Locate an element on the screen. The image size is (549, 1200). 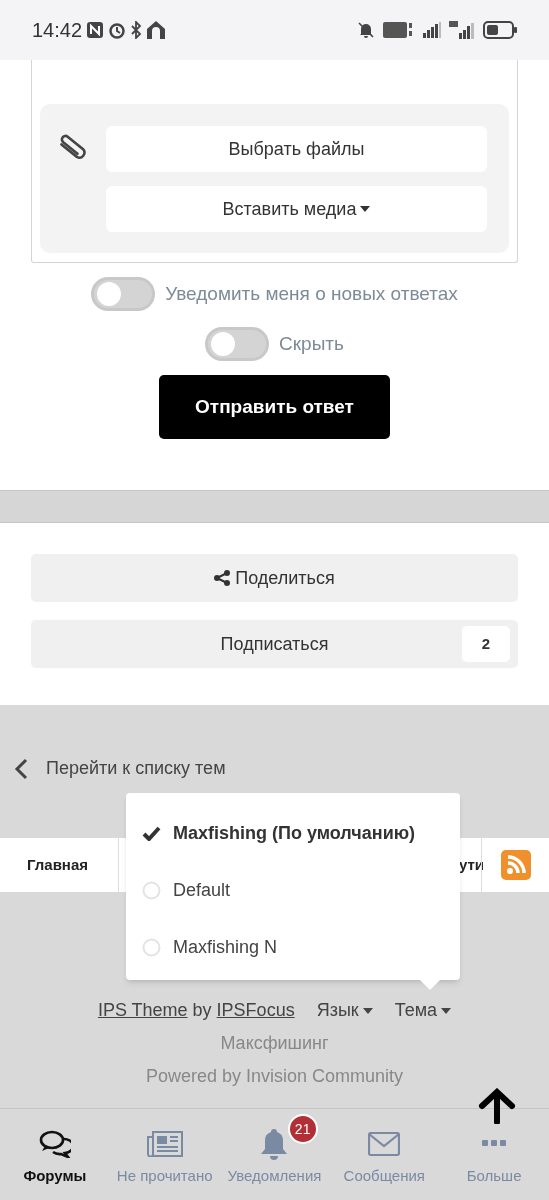
choose-files-button: Выбрать файлы is located at coordinates (296, 149).